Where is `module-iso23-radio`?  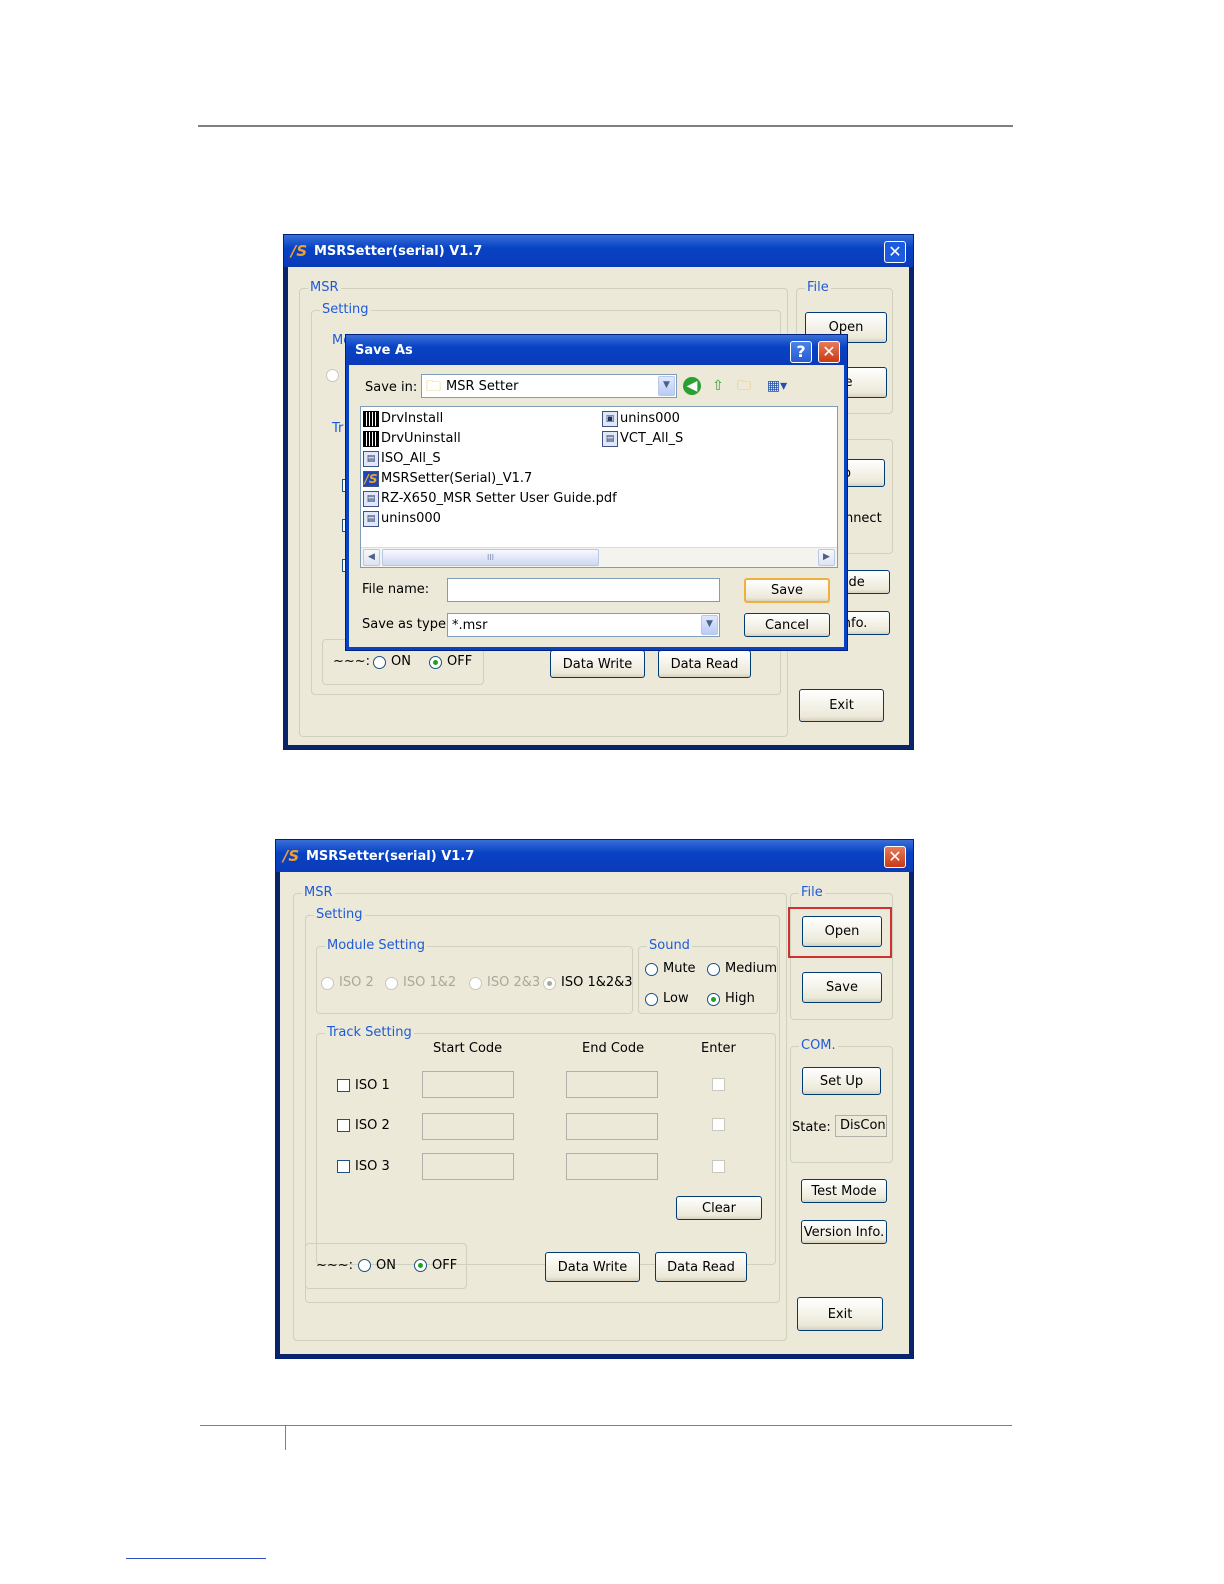
module-iso23-radio is located at coordinates (475, 983).